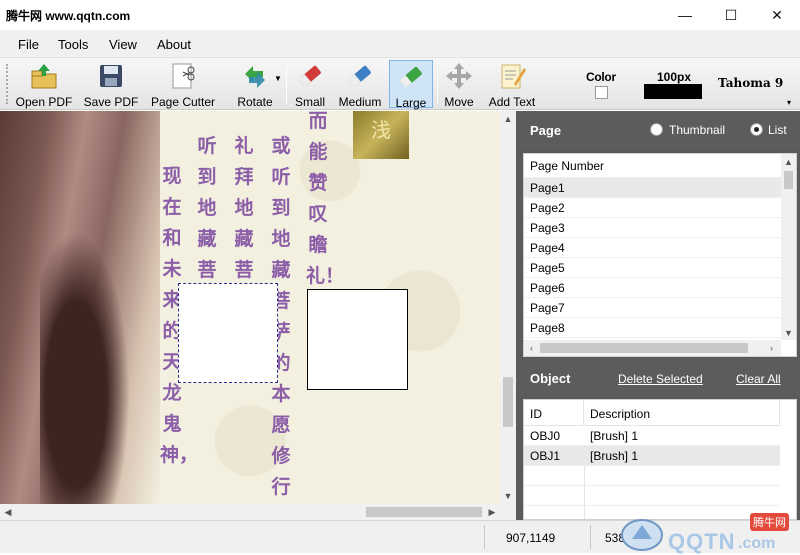 The height and width of the screenshot is (555, 800). I want to click on gold-title-tile: 浅, so click(381, 135).